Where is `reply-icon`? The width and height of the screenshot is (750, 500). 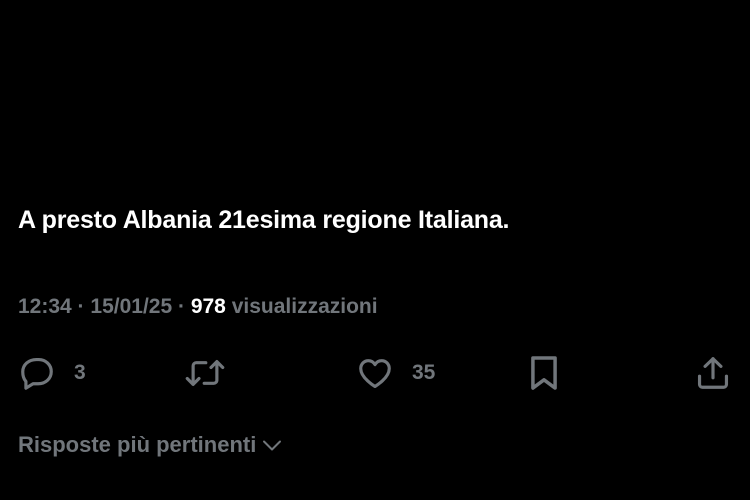
reply-icon is located at coordinates (37, 373).